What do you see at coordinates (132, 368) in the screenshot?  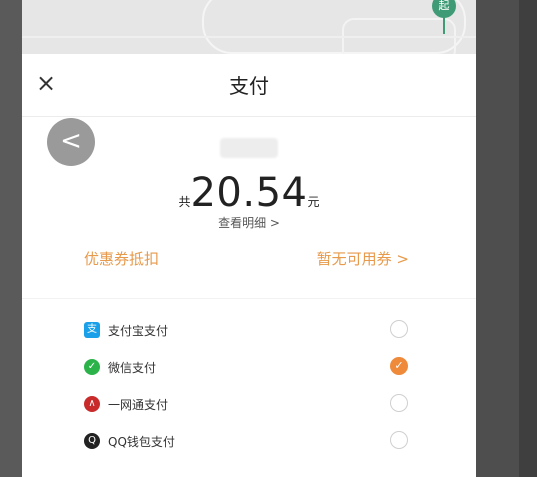 I see `method-label: 微信支付` at bounding box center [132, 368].